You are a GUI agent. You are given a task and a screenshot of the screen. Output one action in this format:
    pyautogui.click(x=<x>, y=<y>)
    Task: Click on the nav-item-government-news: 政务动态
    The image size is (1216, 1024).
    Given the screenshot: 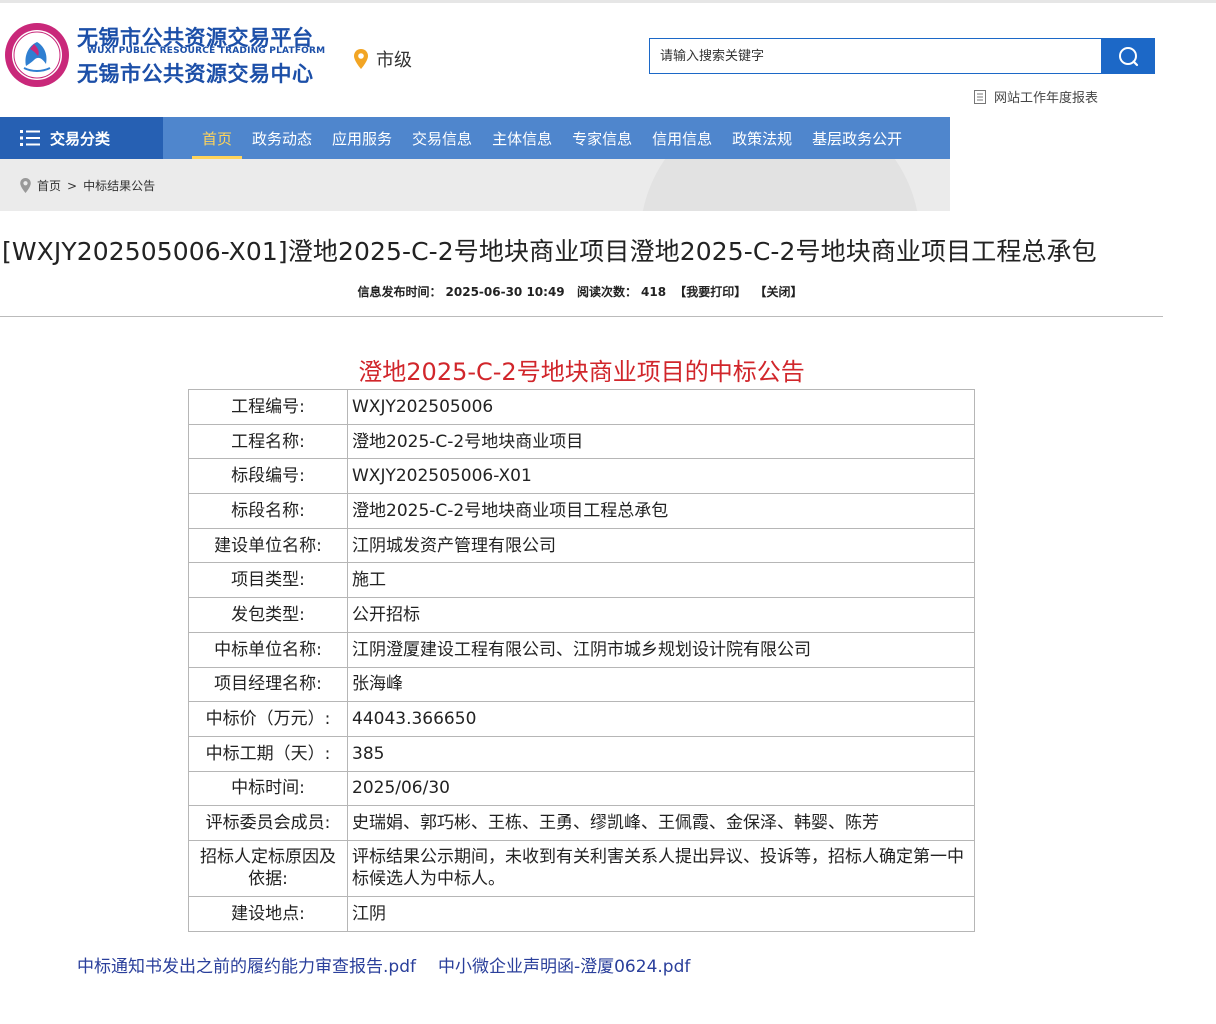 What is the action you would take?
    pyautogui.click(x=282, y=138)
    